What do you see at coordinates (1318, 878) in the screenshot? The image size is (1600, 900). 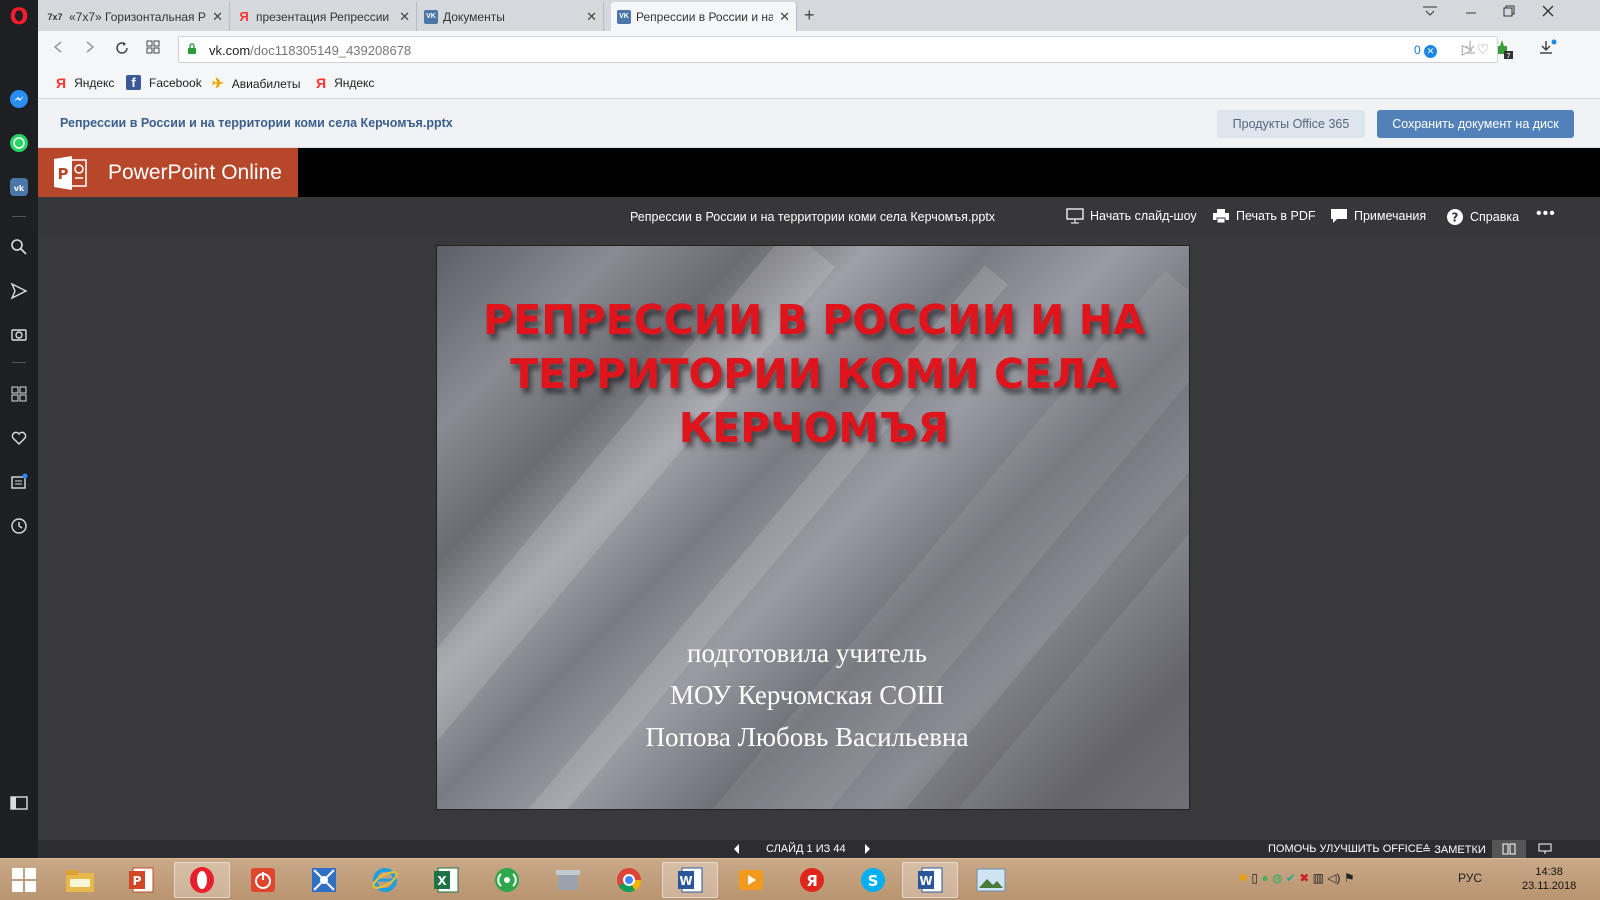 I see `signal-tray-icon: ▥` at bounding box center [1318, 878].